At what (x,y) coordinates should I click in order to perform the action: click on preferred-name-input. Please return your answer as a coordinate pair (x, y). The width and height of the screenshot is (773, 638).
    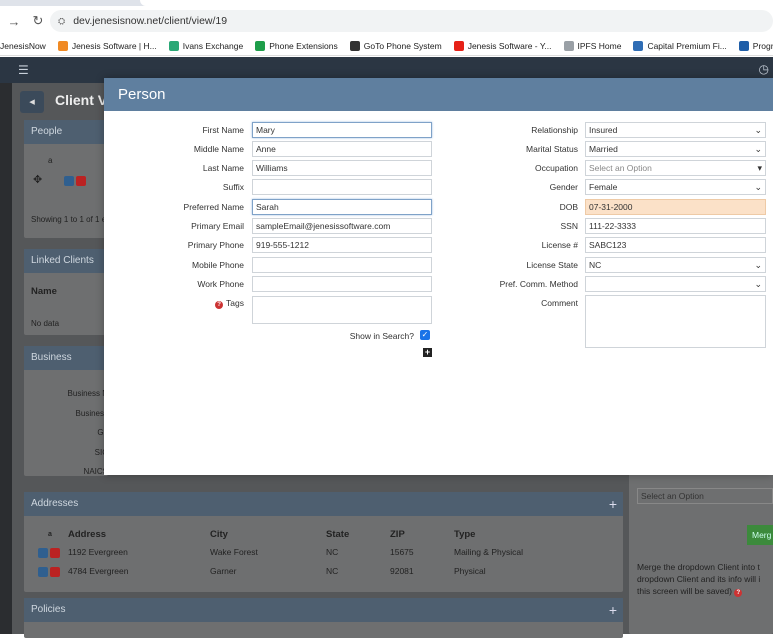
    Looking at the image, I should click on (342, 207).